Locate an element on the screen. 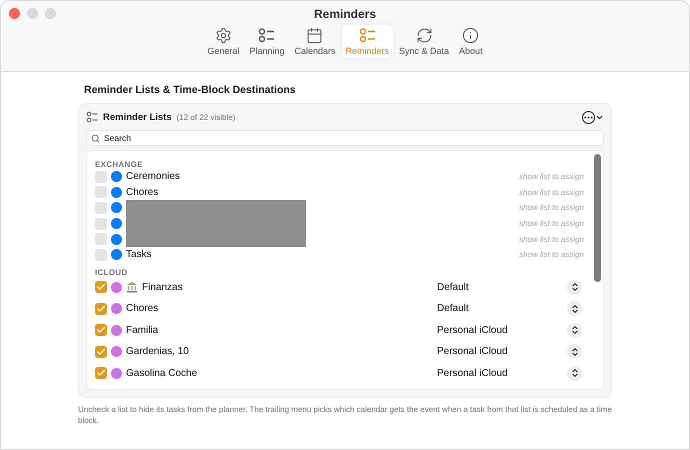 The height and width of the screenshot is (450, 690). toolbar-tab: About is located at coordinates (471, 41).